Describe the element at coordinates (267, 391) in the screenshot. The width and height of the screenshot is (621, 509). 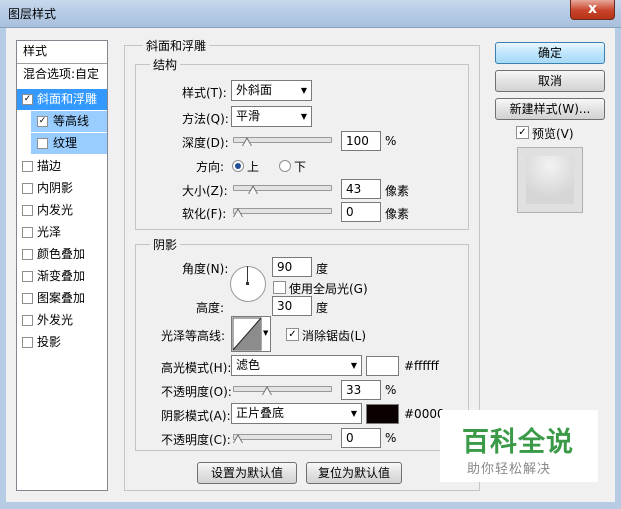
I see `highlight-opacity-thumb` at that location.